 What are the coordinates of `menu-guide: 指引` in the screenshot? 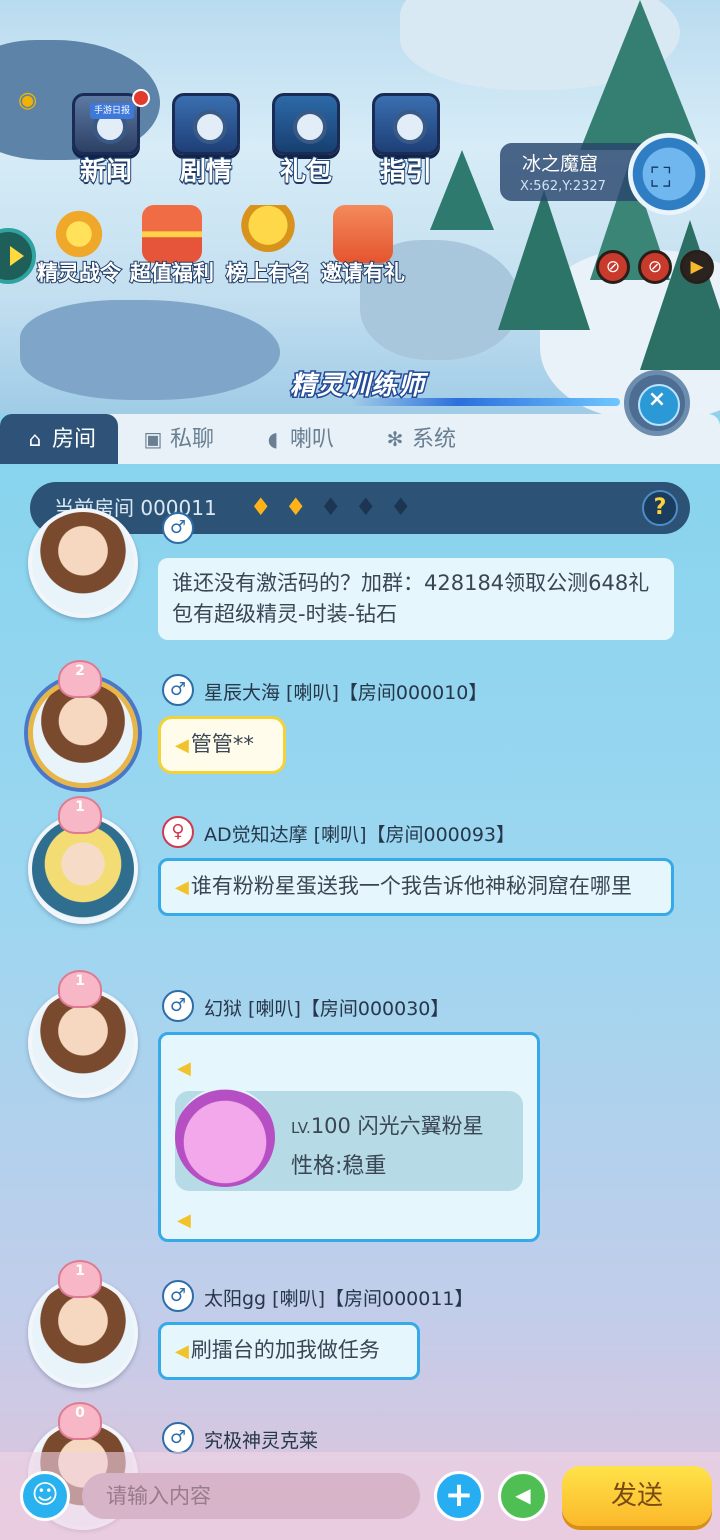 It's located at (406, 148).